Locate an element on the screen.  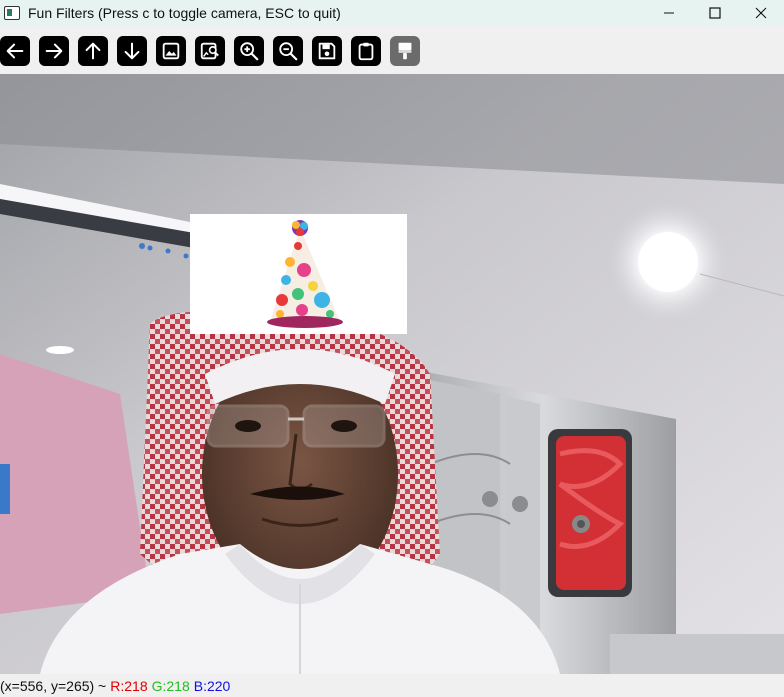
zoom-in-button is located at coordinates (249, 51).